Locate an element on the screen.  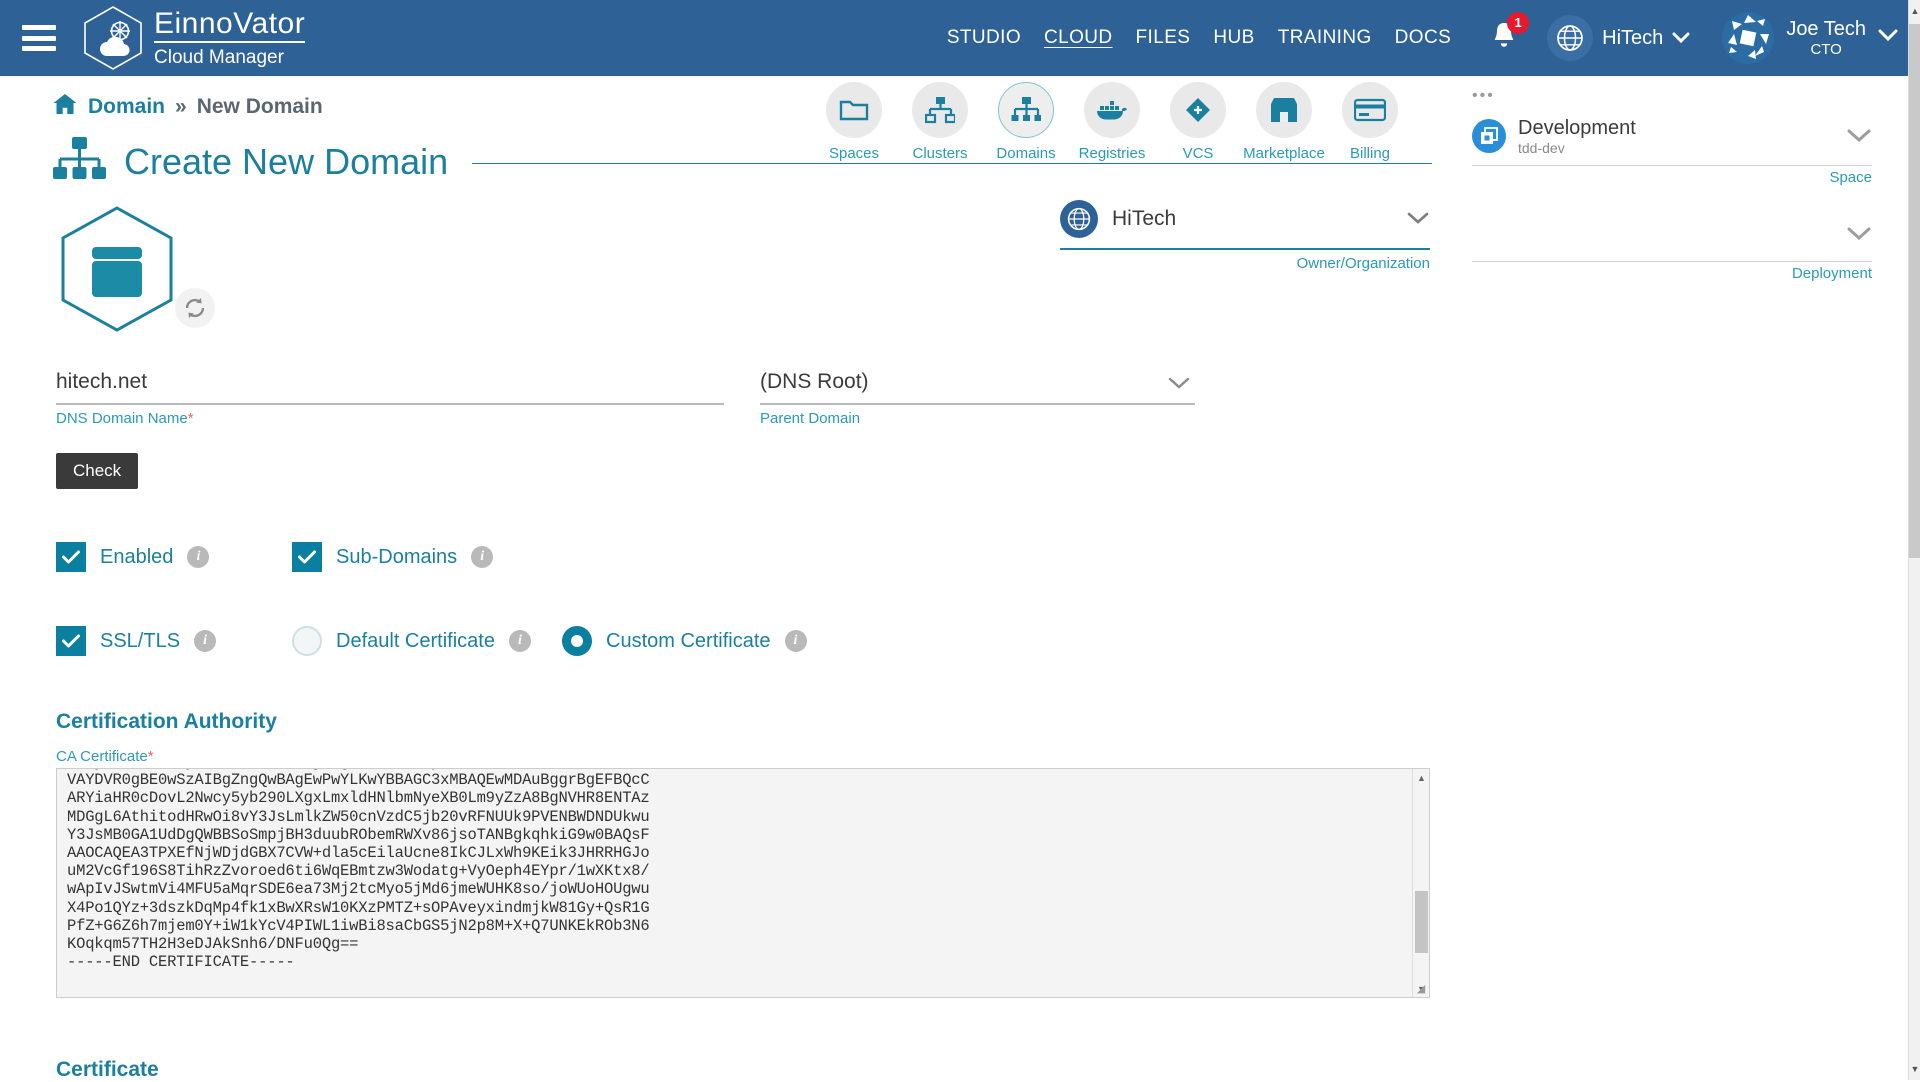
user-menu: Joe Tech CTO is located at coordinates (1815, 38).